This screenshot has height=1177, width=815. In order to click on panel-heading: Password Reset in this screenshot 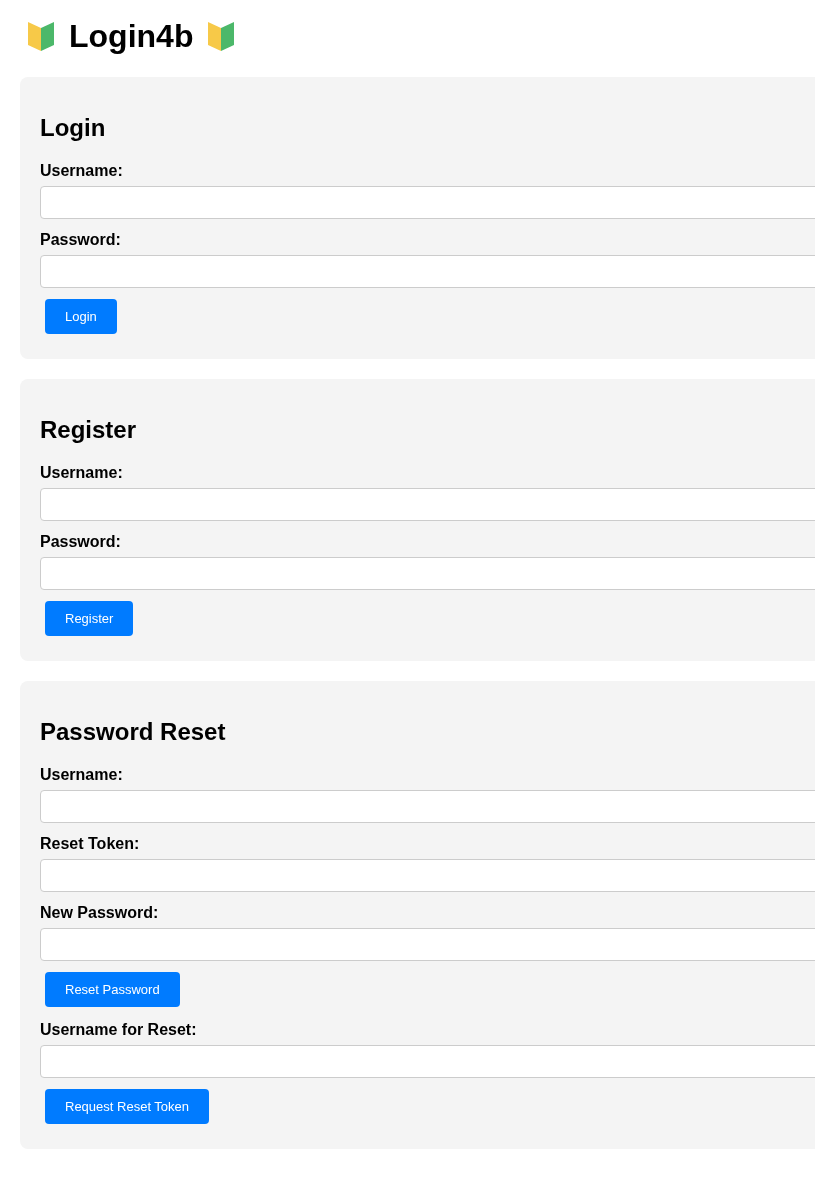, I will do `click(133, 732)`.